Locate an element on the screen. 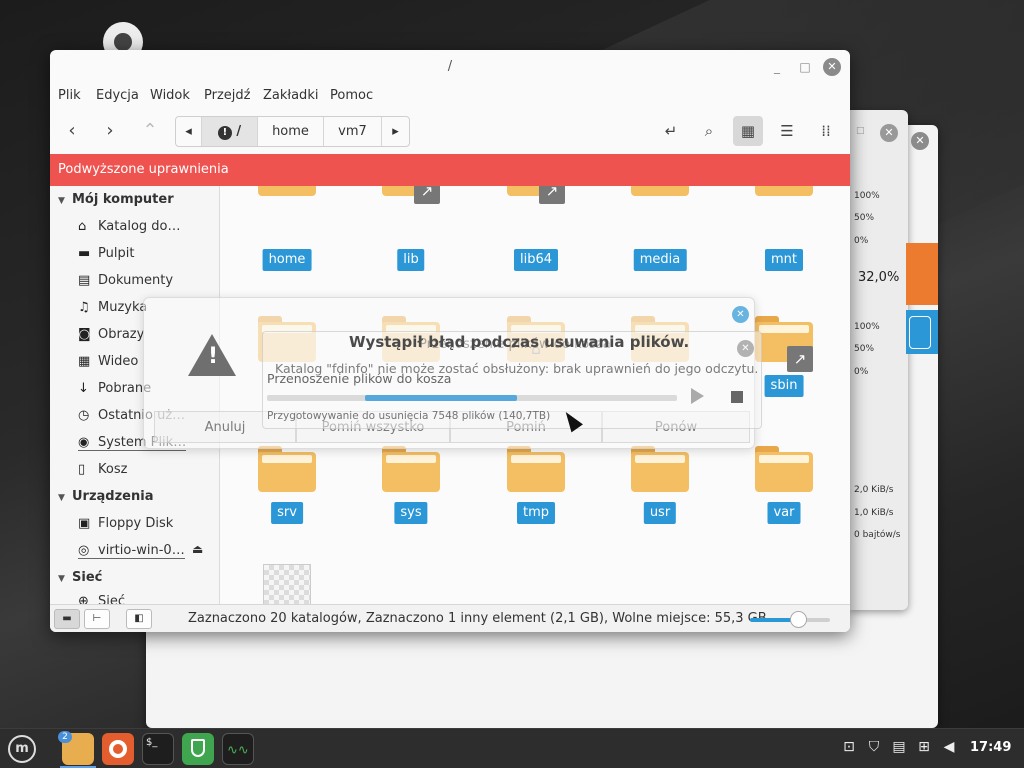 The height and width of the screenshot is (768, 1024). path-segment-vm7: vm7 is located at coordinates (353, 131).